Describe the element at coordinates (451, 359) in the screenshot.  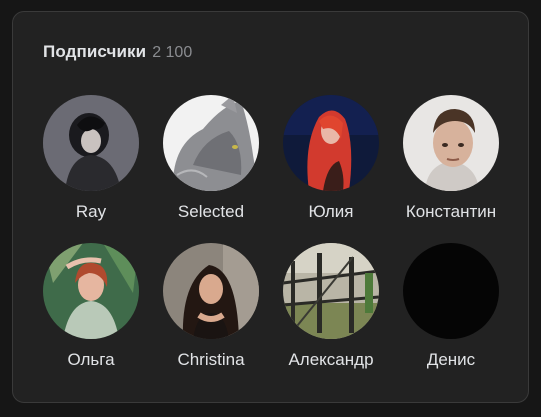
I see `subscriber-name: Денис` at that location.